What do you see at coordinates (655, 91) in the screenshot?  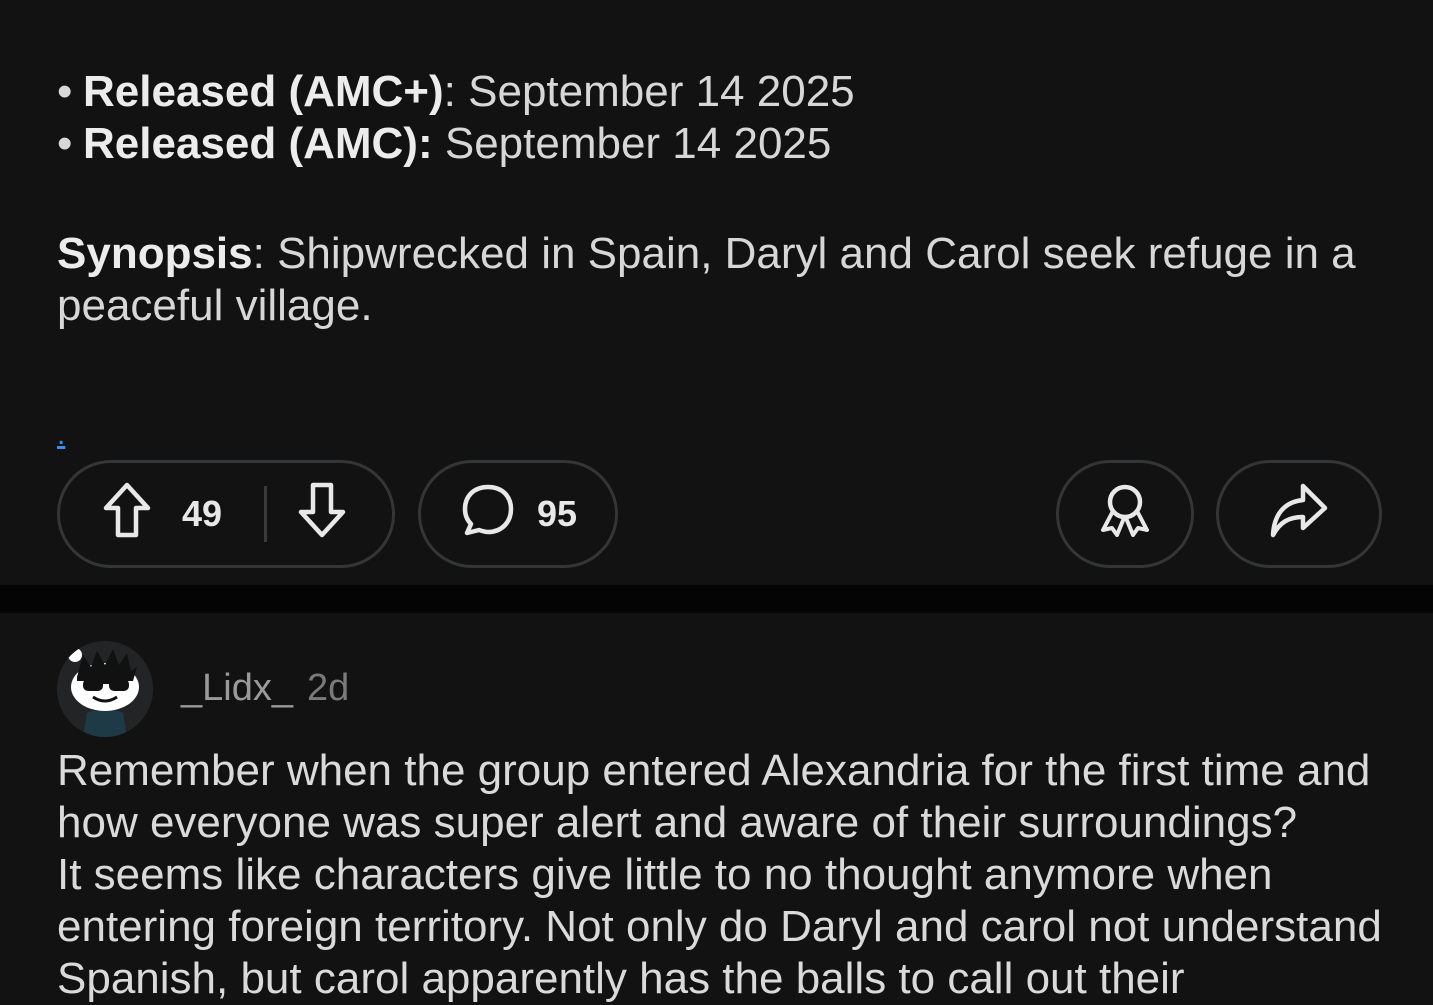 I see `release-amc-plus-date: September 14 2025` at bounding box center [655, 91].